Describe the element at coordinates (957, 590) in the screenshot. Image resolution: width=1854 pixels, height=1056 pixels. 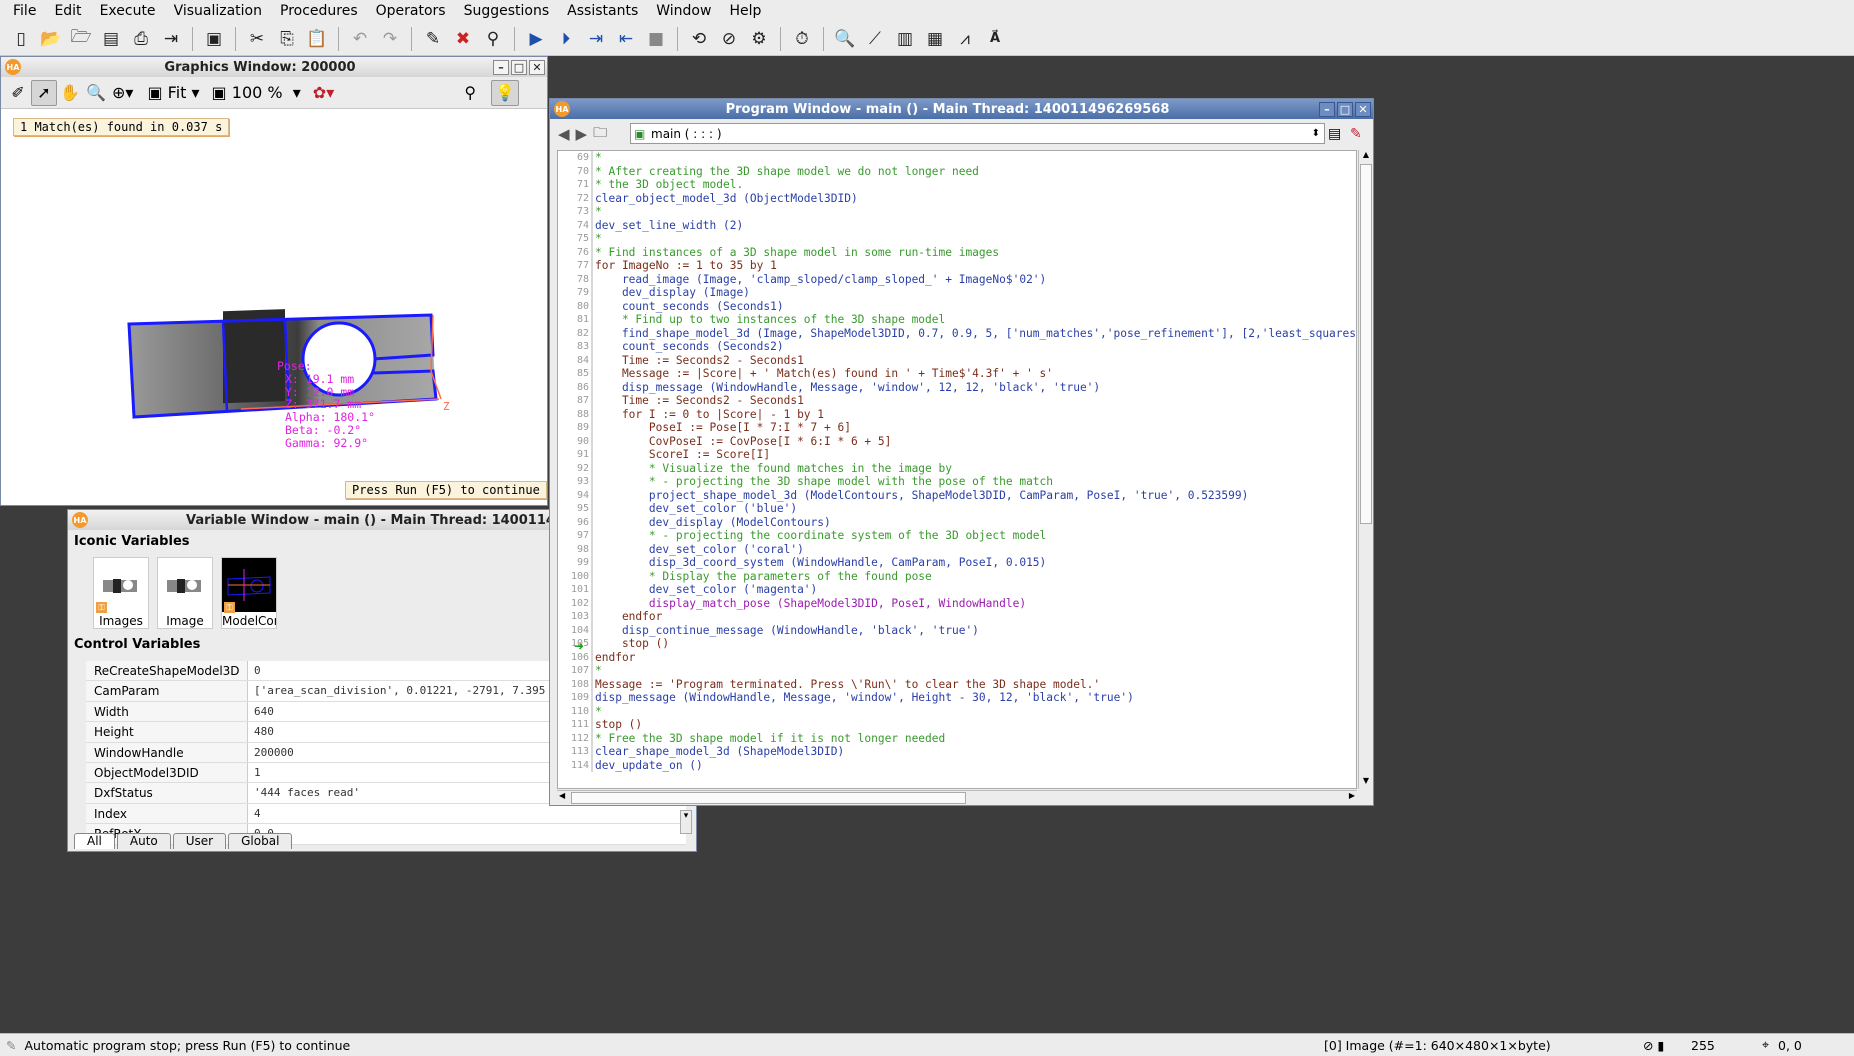
I see `code-line: 101 dev_set_color ('magenta')` at that location.